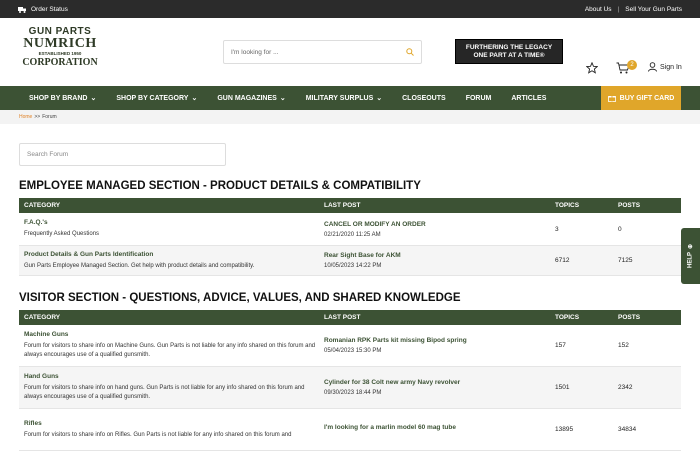  Describe the element at coordinates (652, 67) in the screenshot. I see `user-icon` at that location.